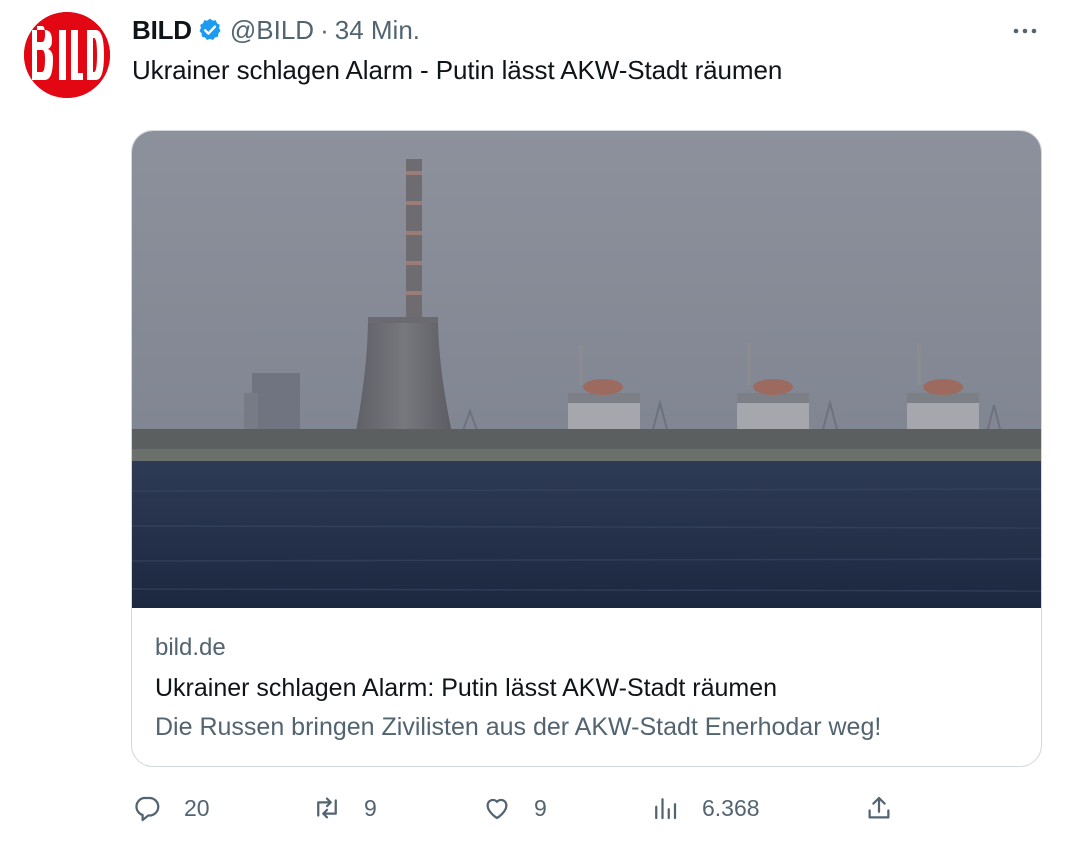 The image size is (1068, 848). What do you see at coordinates (210, 30) in the screenshot?
I see `verified-badge-icon` at bounding box center [210, 30].